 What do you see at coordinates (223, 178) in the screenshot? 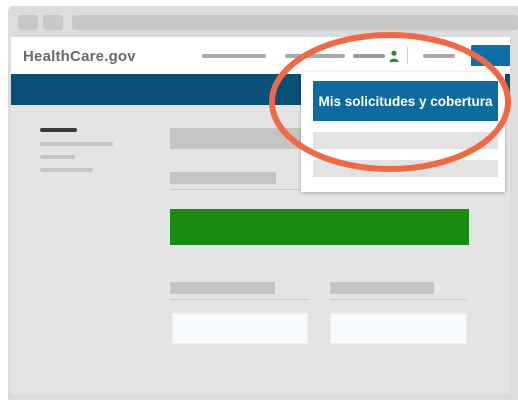
I see `section-heading-placeholder` at bounding box center [223, 178].